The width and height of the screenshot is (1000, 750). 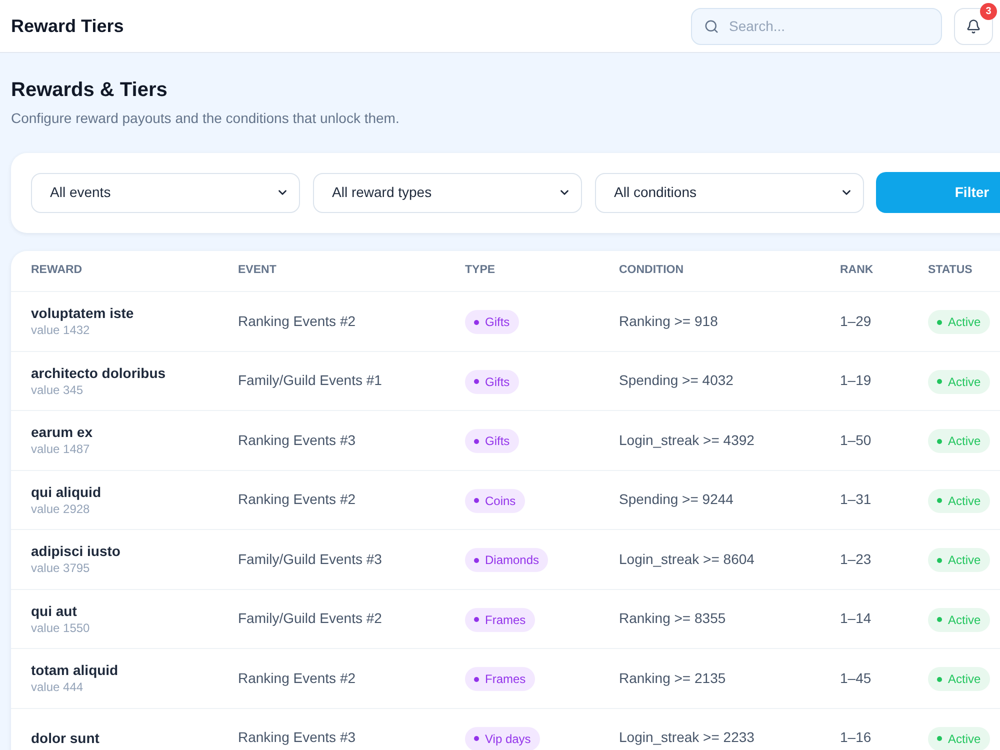 What do you see at coordinates (676, 381) in the screenshot?
I see `condition-cell-text: Spending >= 4032` at bounding box center [676, 381].